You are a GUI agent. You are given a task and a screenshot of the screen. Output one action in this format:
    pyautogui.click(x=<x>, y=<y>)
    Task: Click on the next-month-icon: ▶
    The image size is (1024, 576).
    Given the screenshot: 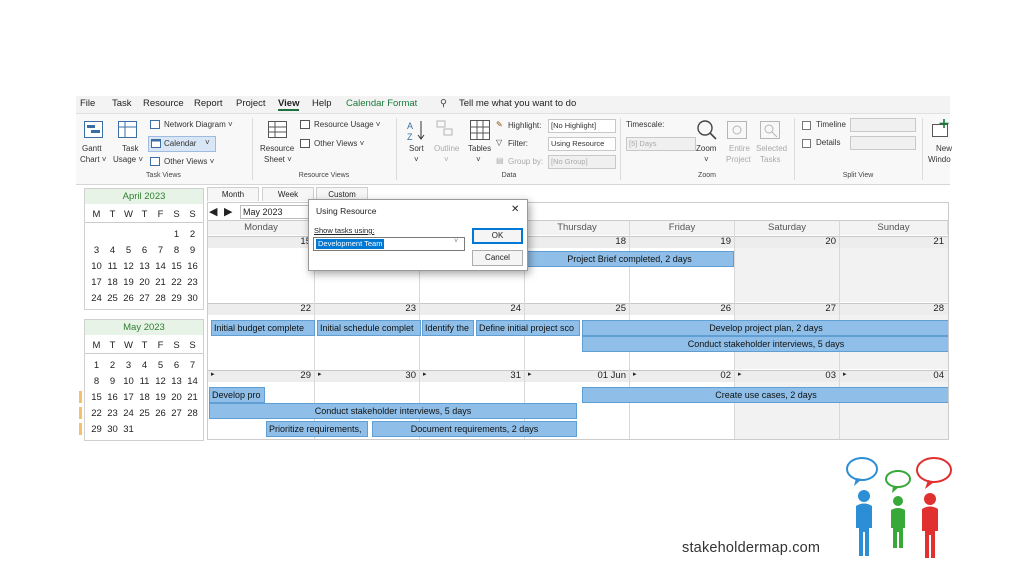 What is the action you would take?
    pyautogui.click(x=228, y=211)
    